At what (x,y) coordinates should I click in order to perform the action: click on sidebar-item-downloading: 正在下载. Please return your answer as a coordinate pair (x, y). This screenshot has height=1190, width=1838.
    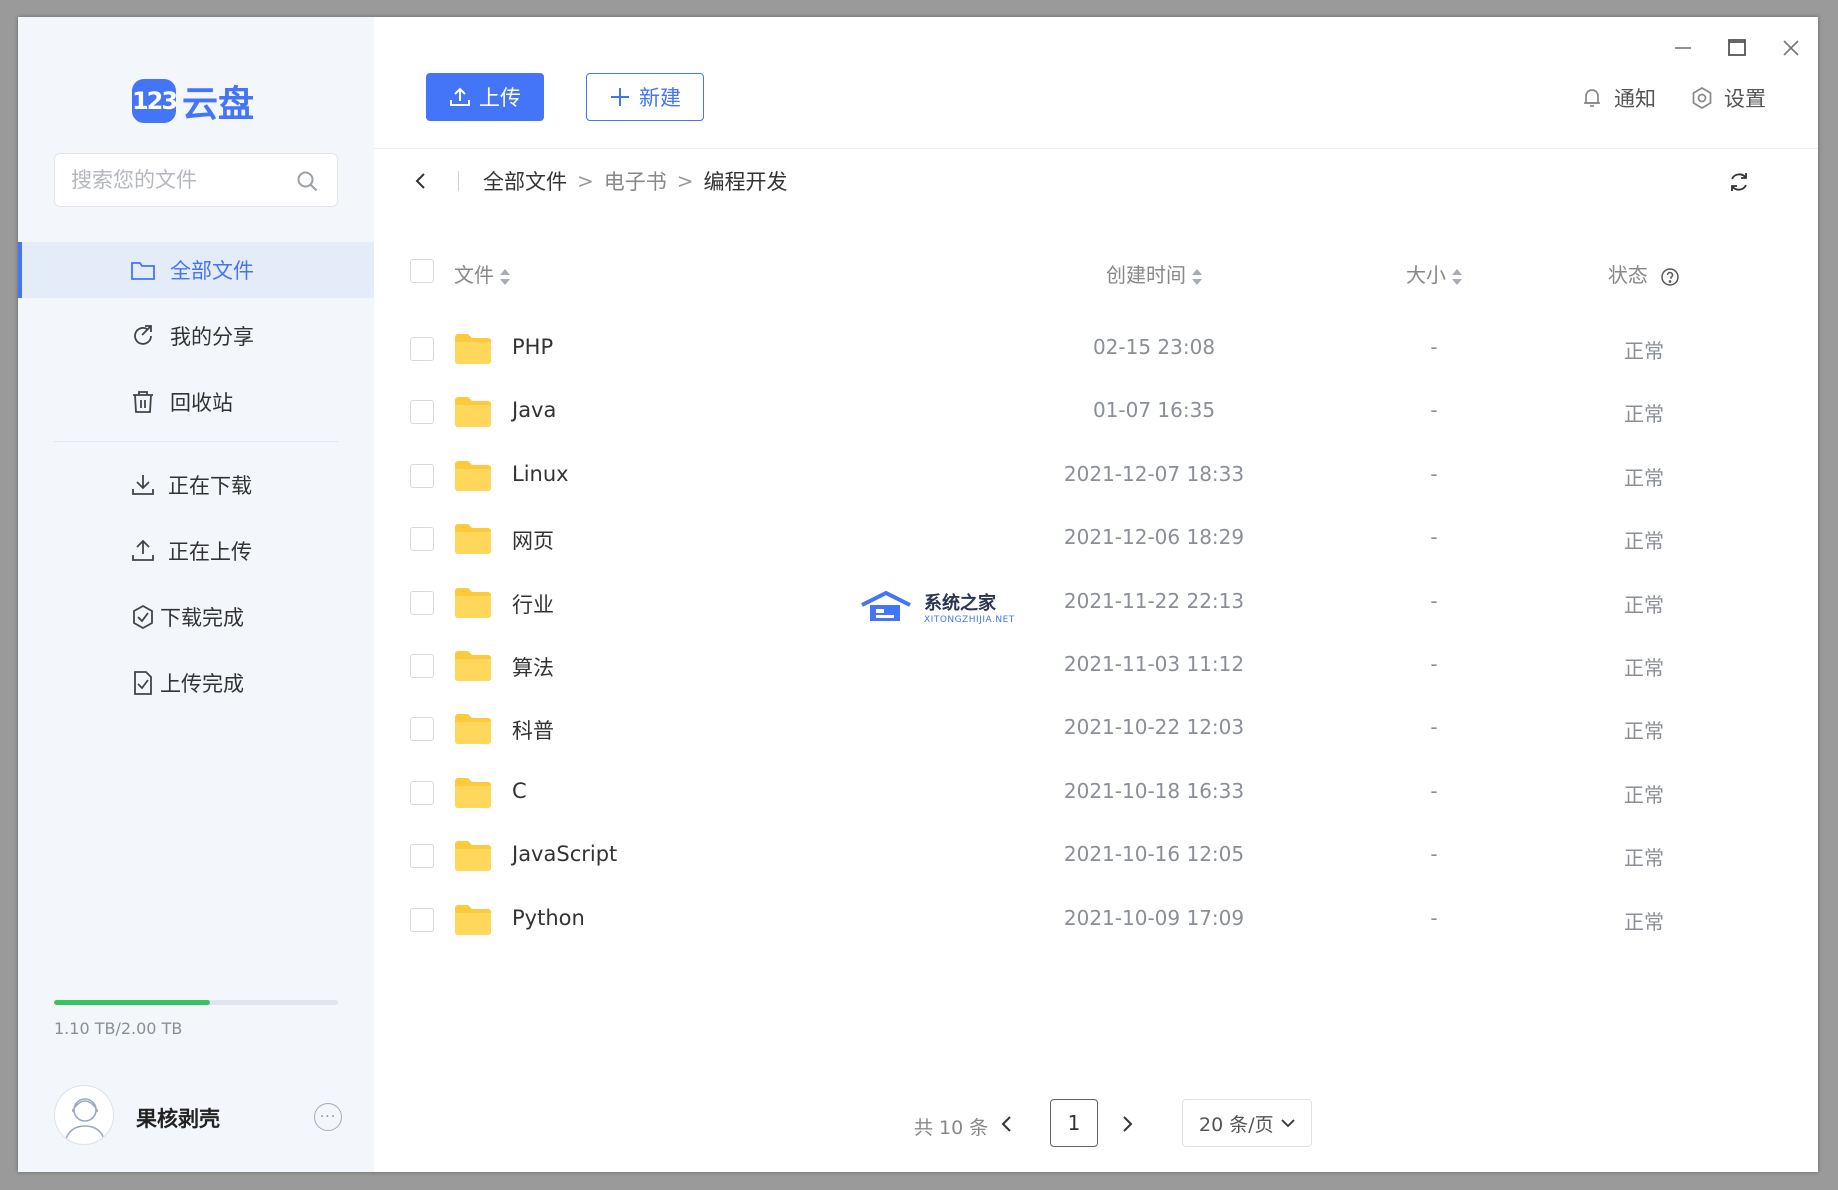
    Looking at the image, I should click on (196, 485).